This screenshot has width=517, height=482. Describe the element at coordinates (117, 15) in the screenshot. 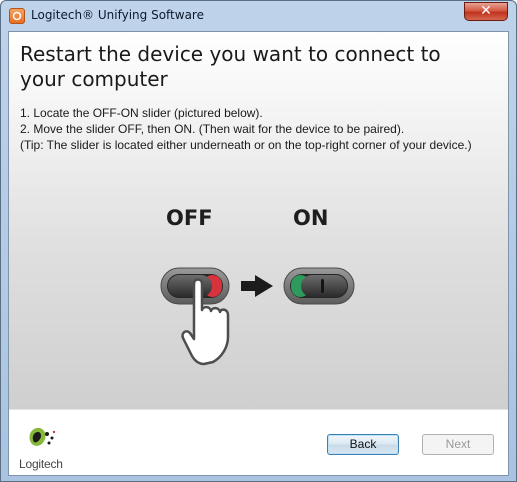

I see `window-title: Logitech® Unifying Software` at that location.